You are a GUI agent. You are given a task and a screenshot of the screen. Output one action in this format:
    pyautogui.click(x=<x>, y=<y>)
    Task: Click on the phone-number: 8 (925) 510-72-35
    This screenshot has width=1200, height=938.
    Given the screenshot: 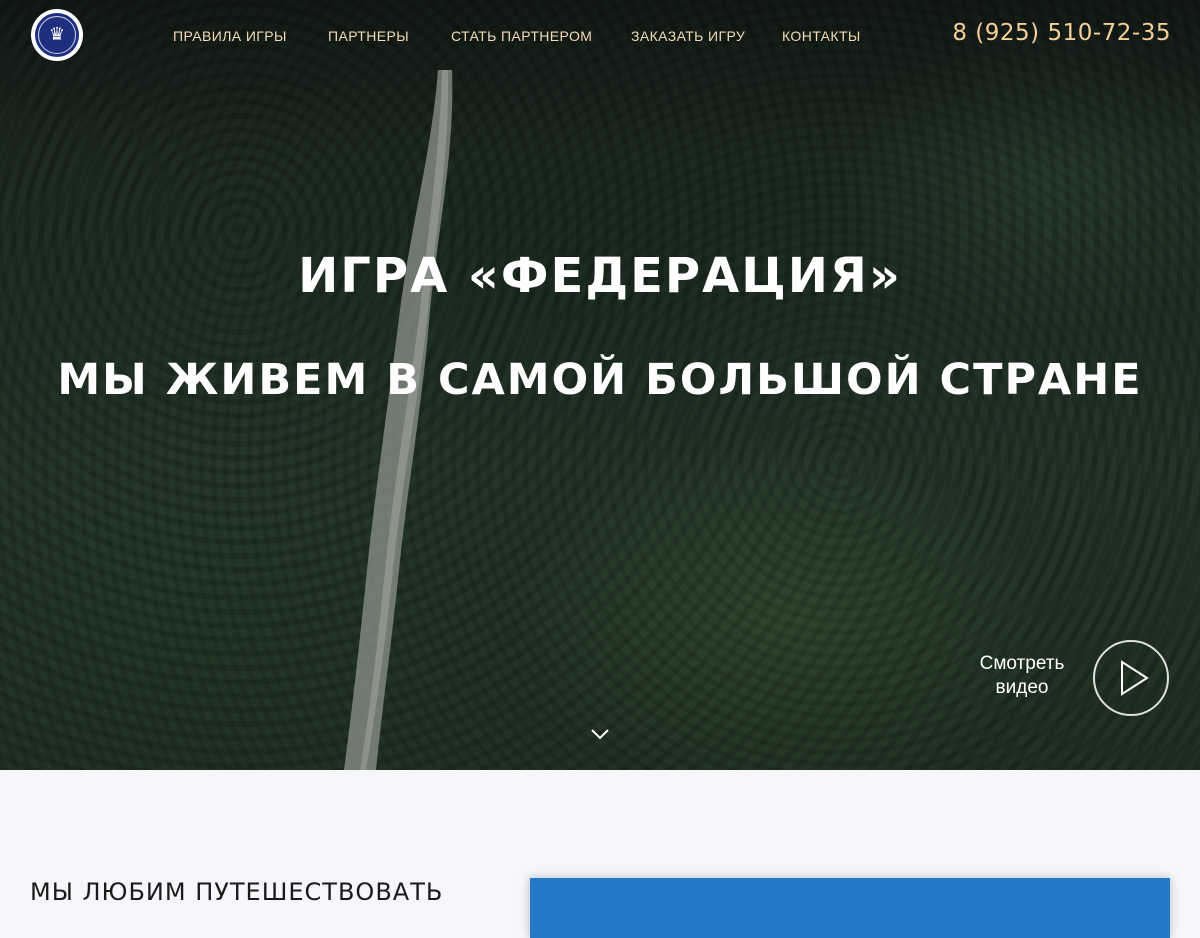 What is the action you would take?
    pyautogui.click(x=1061, y=33)
    